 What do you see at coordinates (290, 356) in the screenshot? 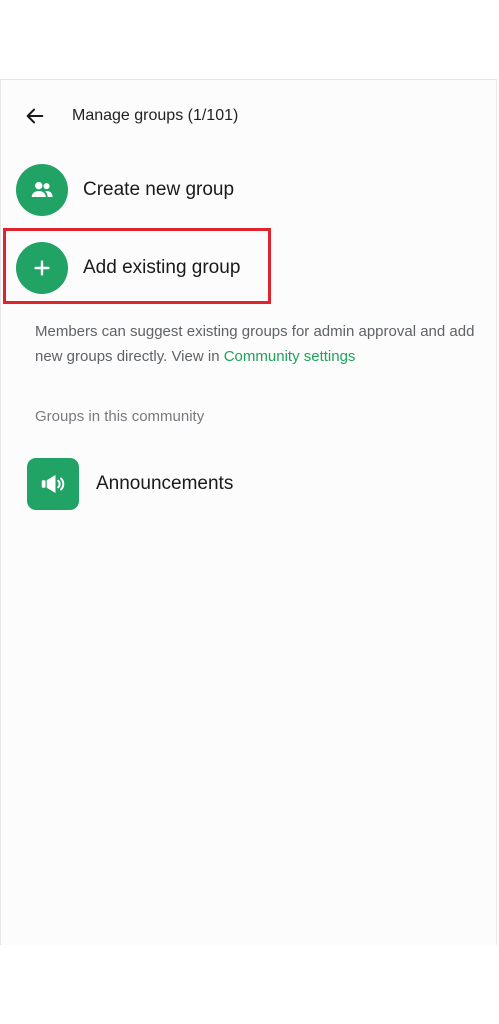
I see `community-settings-link: Community settings` at bounding box center [290, 356].